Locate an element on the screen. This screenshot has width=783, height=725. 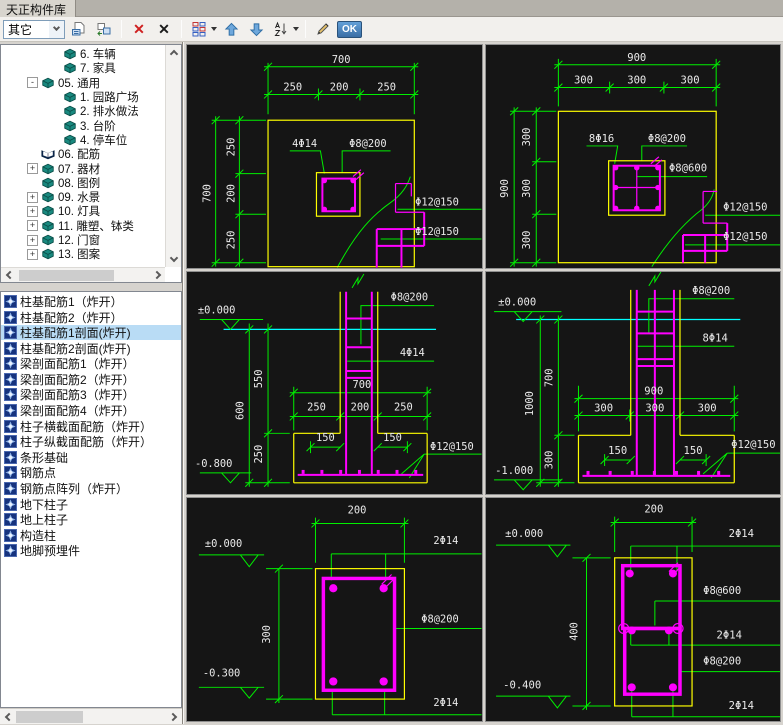
replace-block-button is located at coordinates (104, 29).